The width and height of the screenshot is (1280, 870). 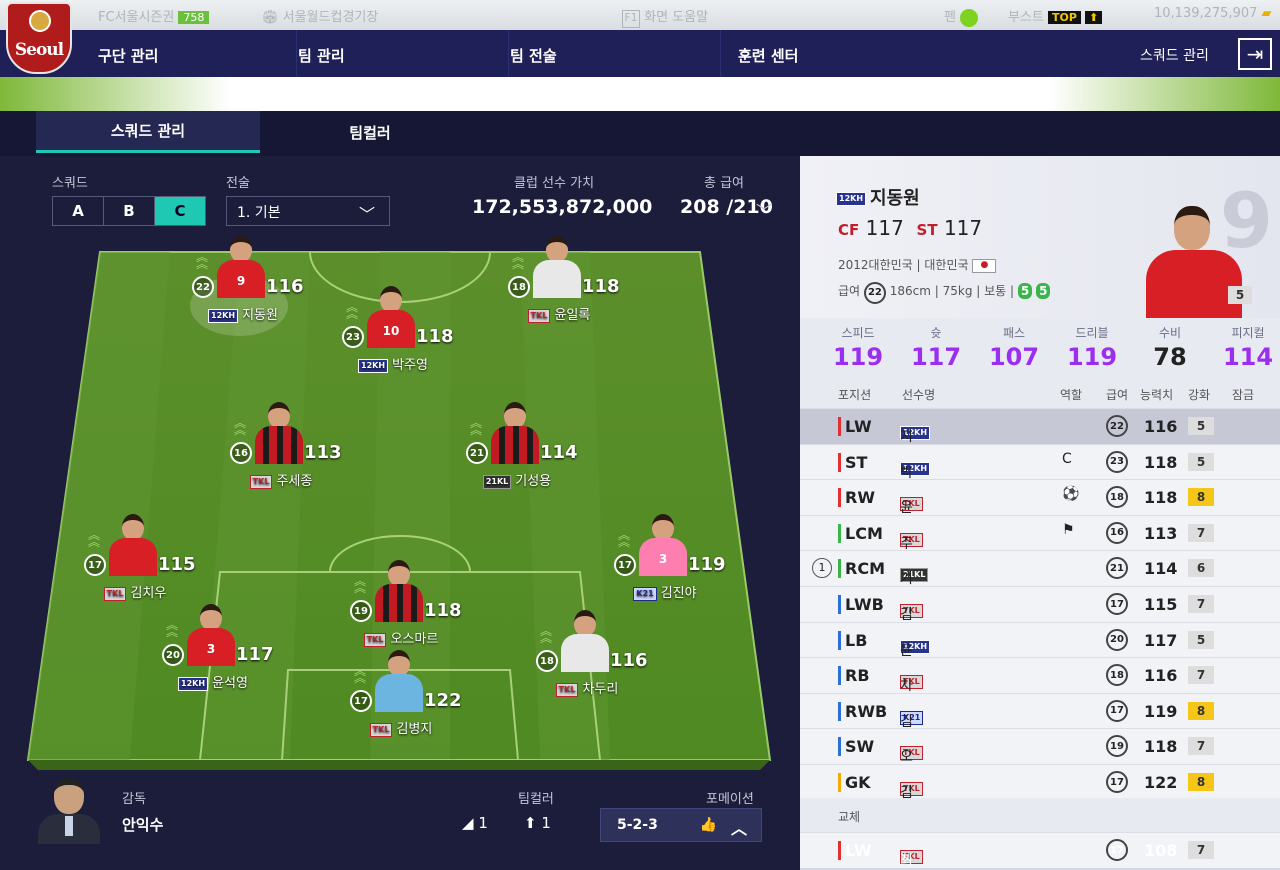 What do you see at coordinates (849, 291) in the screenshot?
I see `salary-label: 급여` at bounding box center [849, 291].